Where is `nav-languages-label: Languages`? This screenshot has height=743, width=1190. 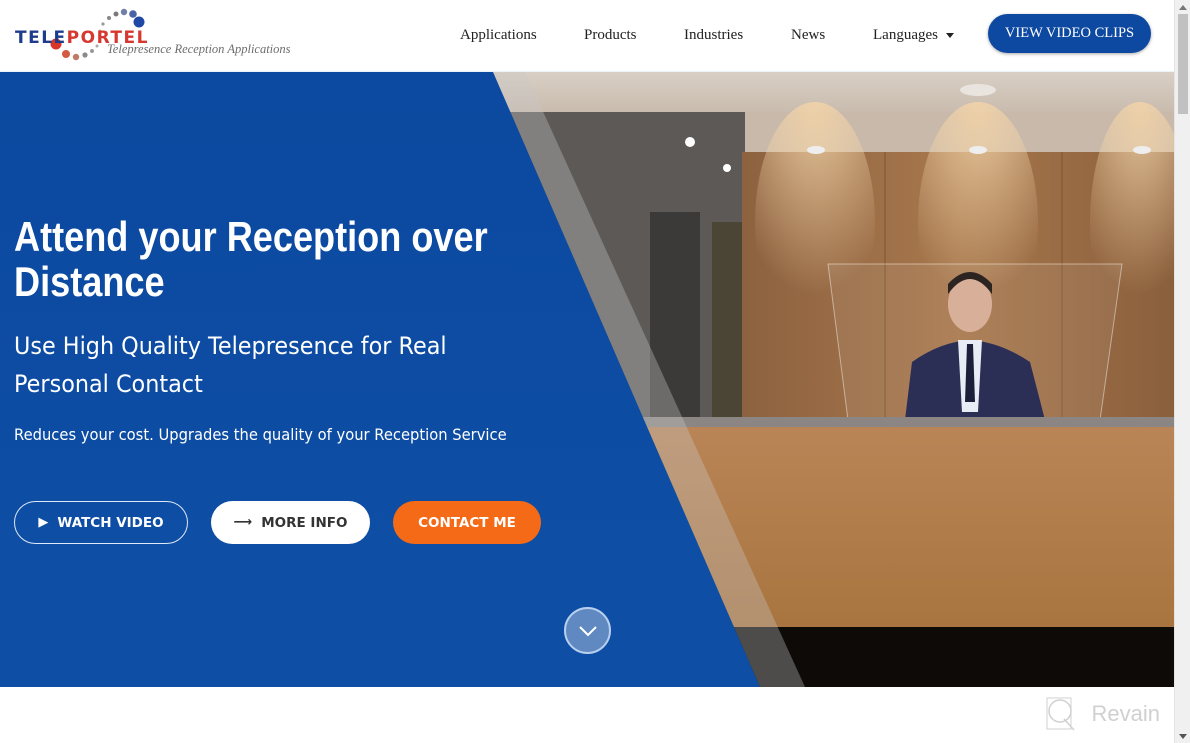 nav-languages-label: Languages is located at coordinates (905, 35).